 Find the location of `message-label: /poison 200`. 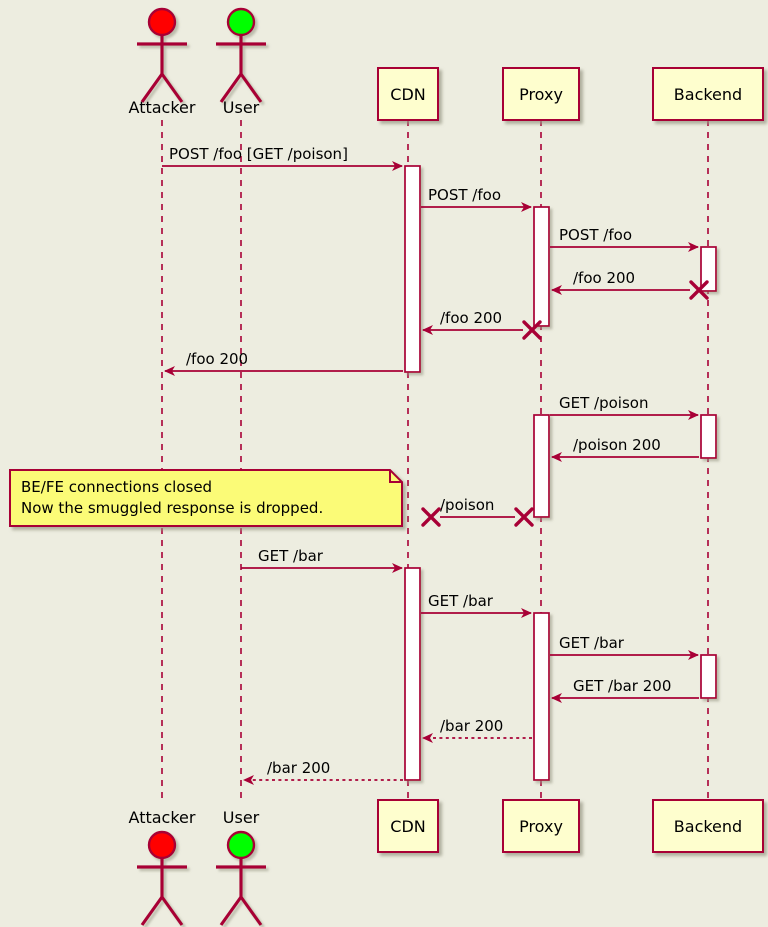

message-label: /poison 200 is located at coordinates (617, 445).